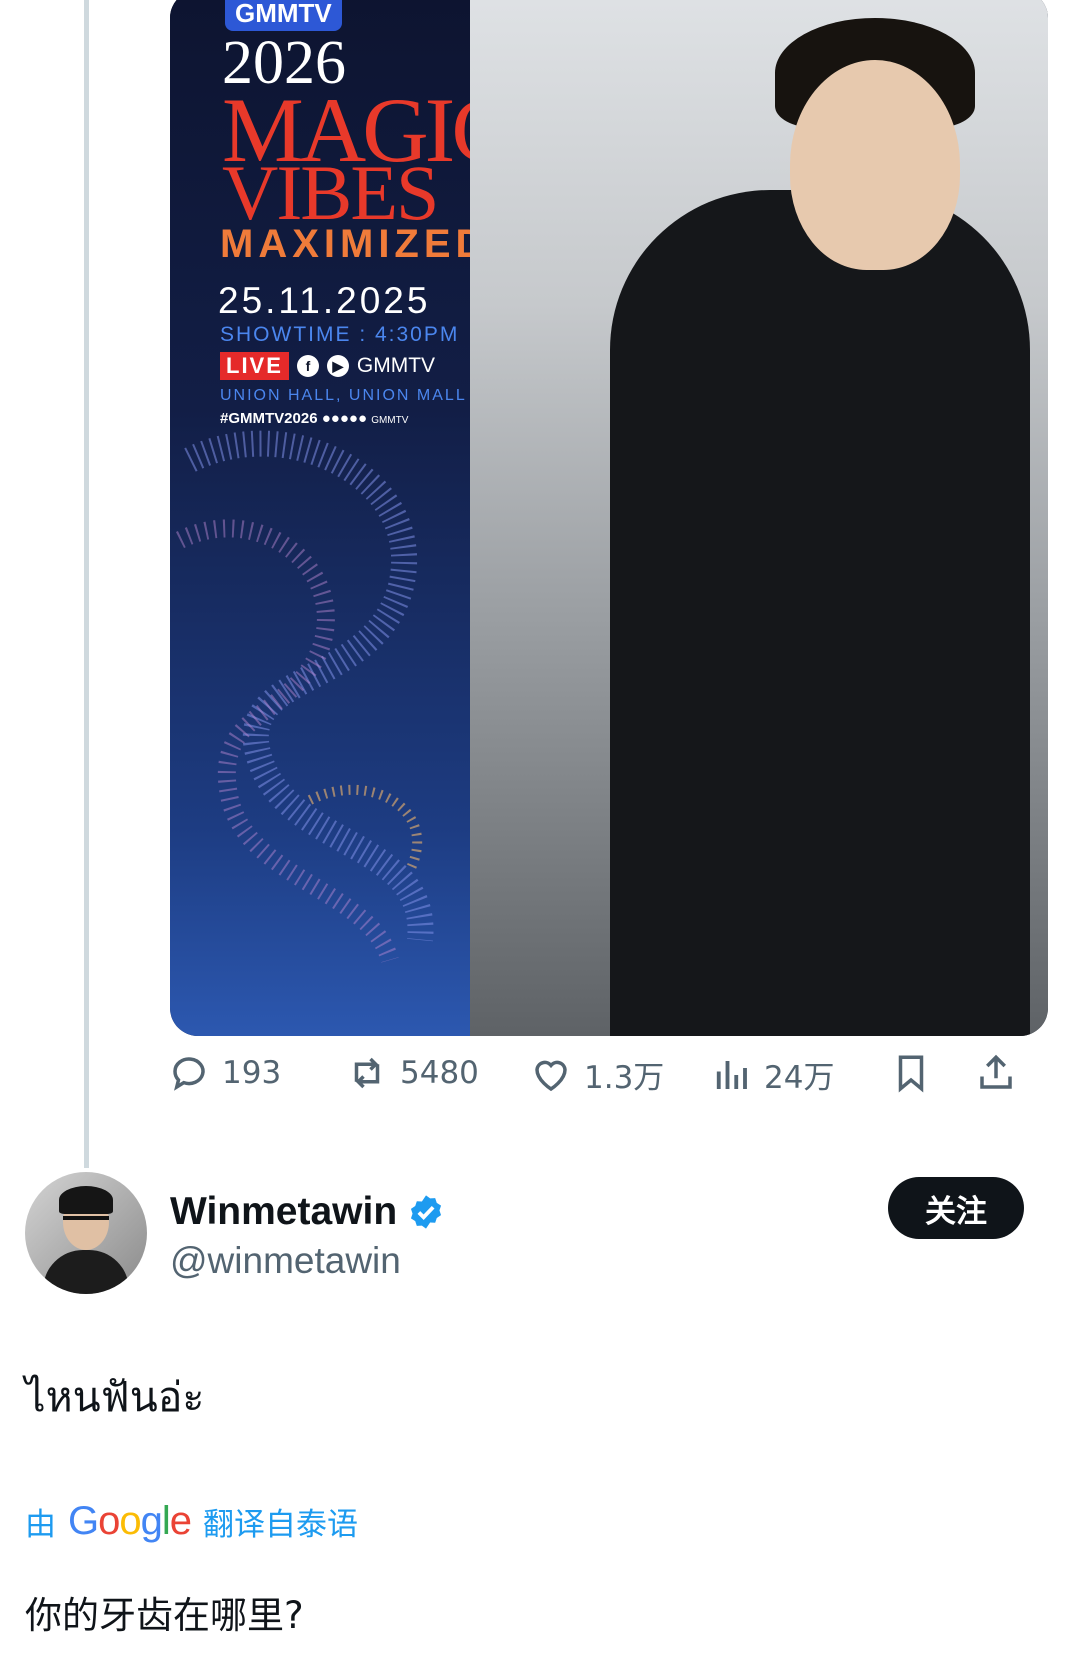 This screenshot has width=1080, height=1663. I want to click on share-button, so click(996, 1073).